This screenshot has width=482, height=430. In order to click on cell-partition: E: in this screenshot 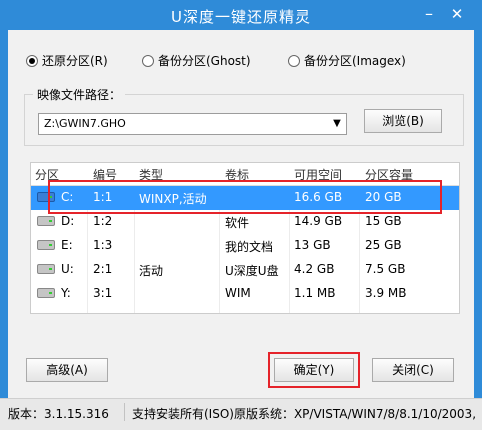, I will do `click(67, 245)`.